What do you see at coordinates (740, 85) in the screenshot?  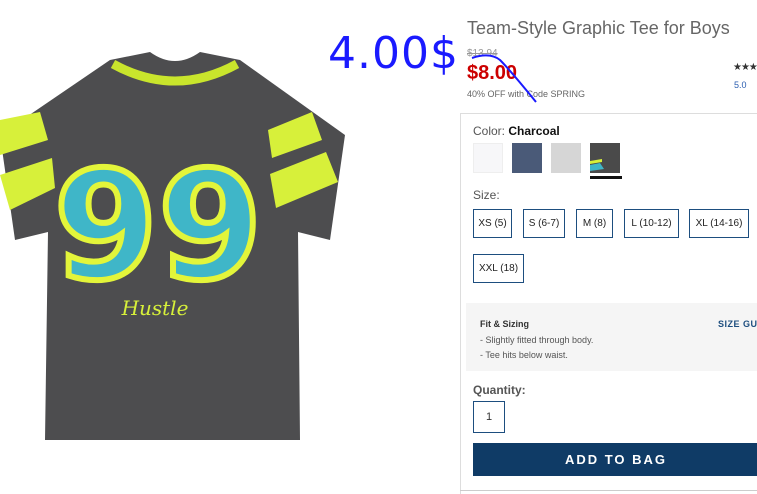 I see `rating-value: 5.0` at bounding box center [740, 85].